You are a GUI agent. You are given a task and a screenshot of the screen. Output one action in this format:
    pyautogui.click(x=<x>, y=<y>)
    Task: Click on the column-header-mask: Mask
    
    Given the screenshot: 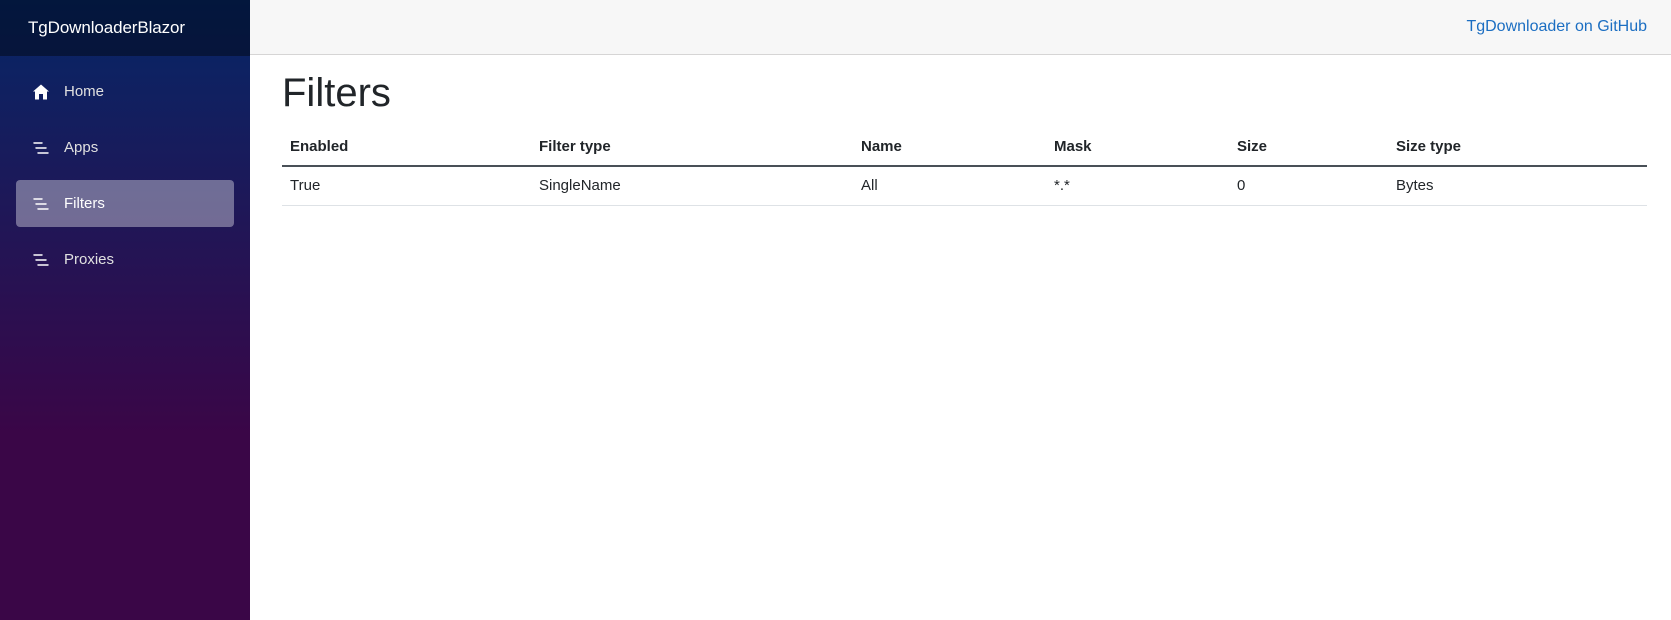 What is the action you would take?
    pyautogui.click(x=1137, y=148)
    